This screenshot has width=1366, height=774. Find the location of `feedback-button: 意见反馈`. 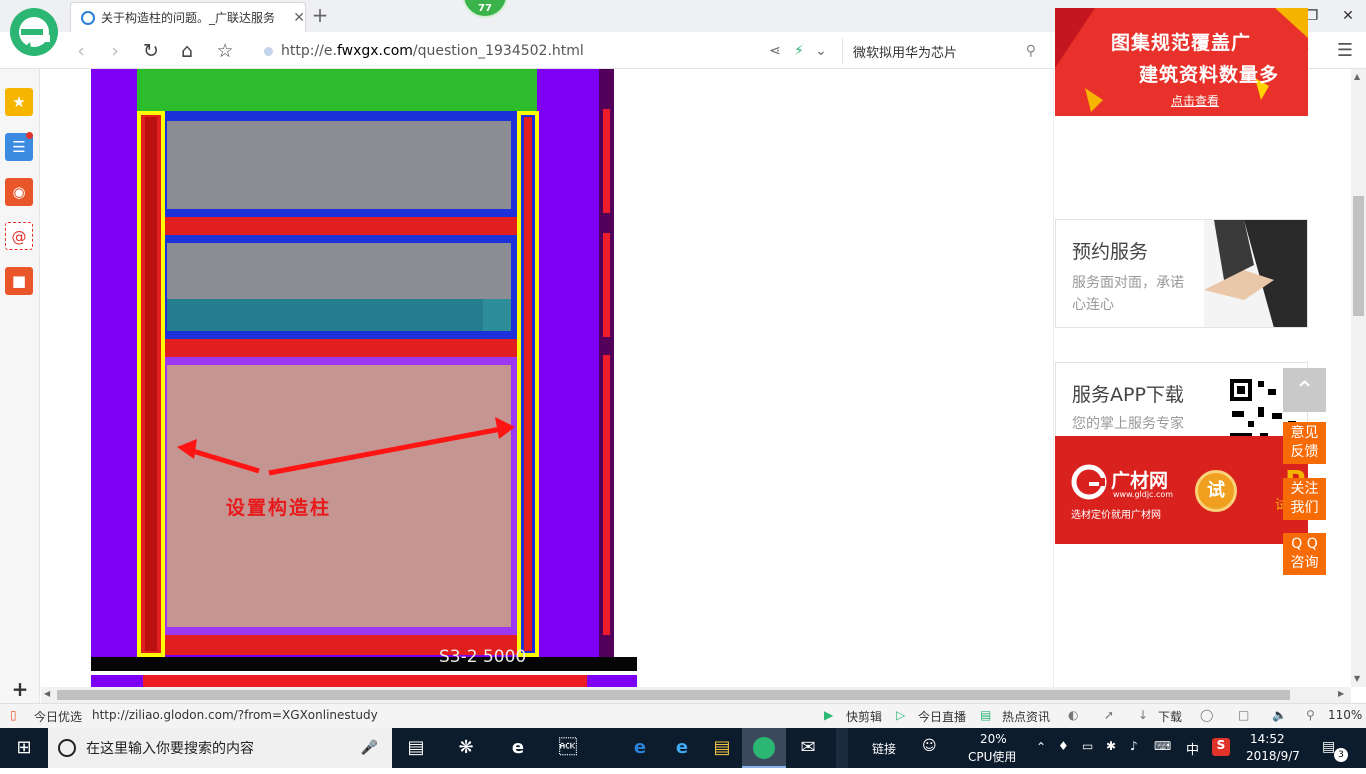

feedback-button: 意见反馈 is located at coordinates (1304, 443).